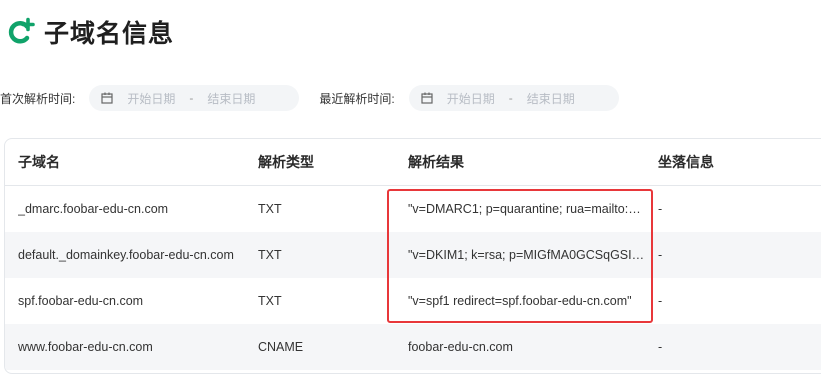  I want to click on subdomain-cell: _dmarc.foobar-edu-cn.com, so click(131, 208).